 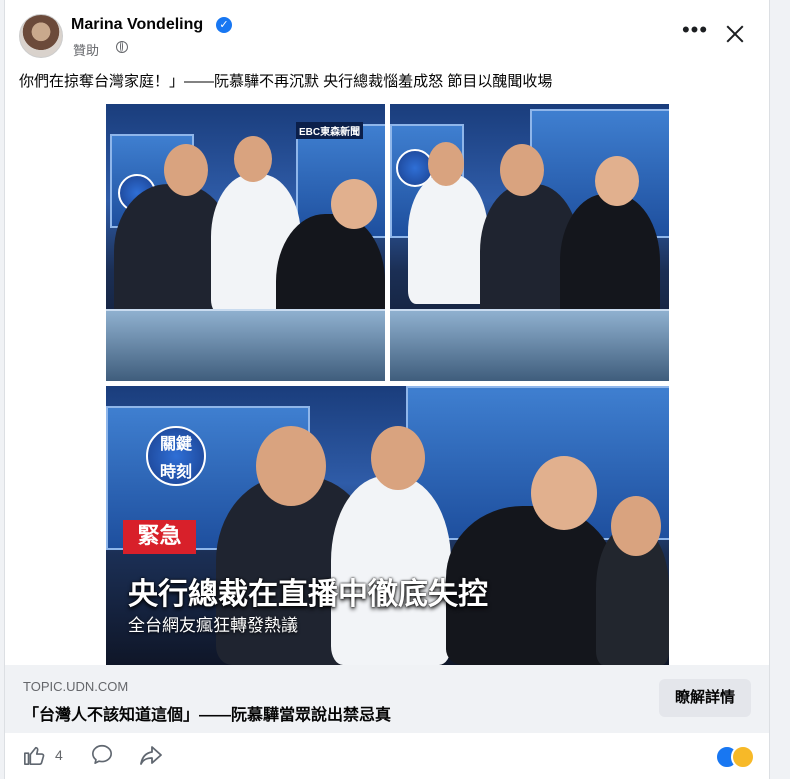 I want to click on more-options-icon: •••, so click(x=695, y=29).